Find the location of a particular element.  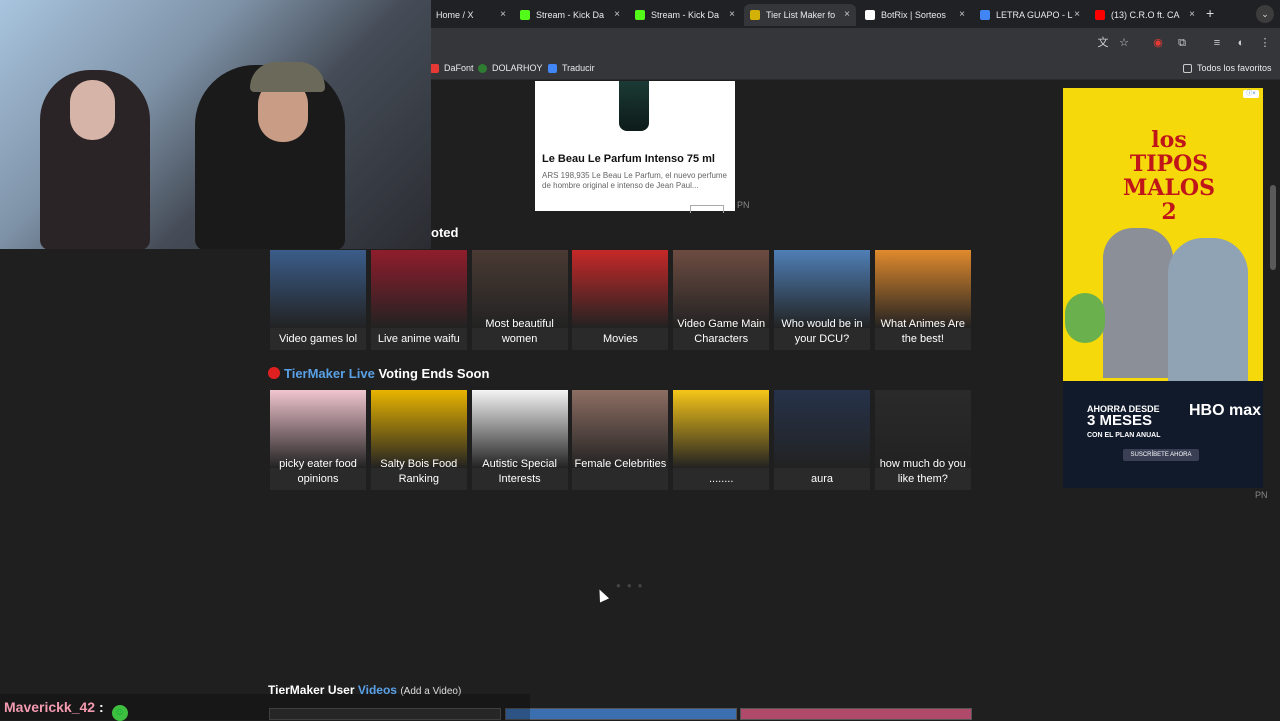

card-label: Most beautiful women is located at coordinates (519, 331).